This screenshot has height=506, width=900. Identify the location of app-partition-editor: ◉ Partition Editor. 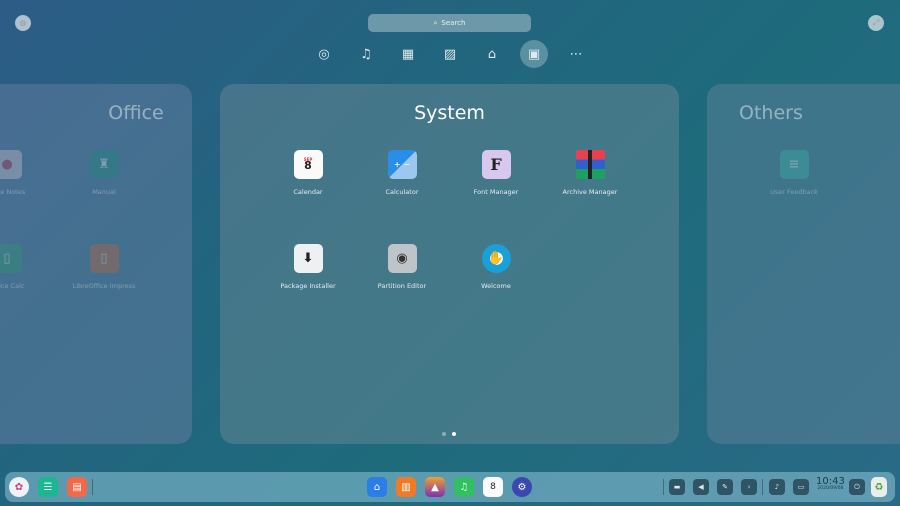
(402, 267).